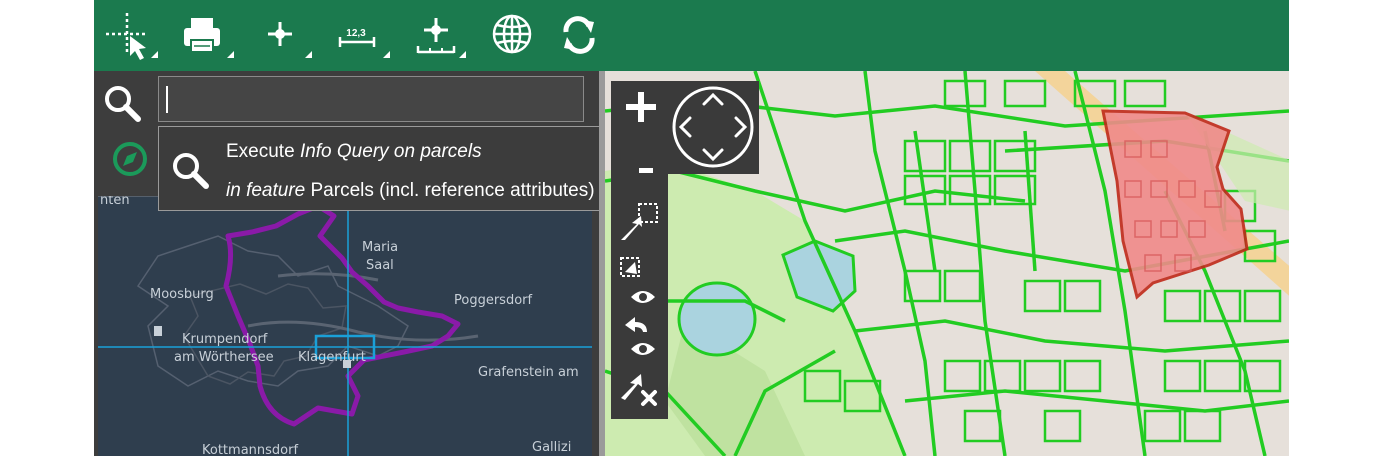 The image size is (1388, 456). What do you see at coordinates (380, 265) in the screenshot?
I see `map-label: Saal` at bounding box center [380, 265].